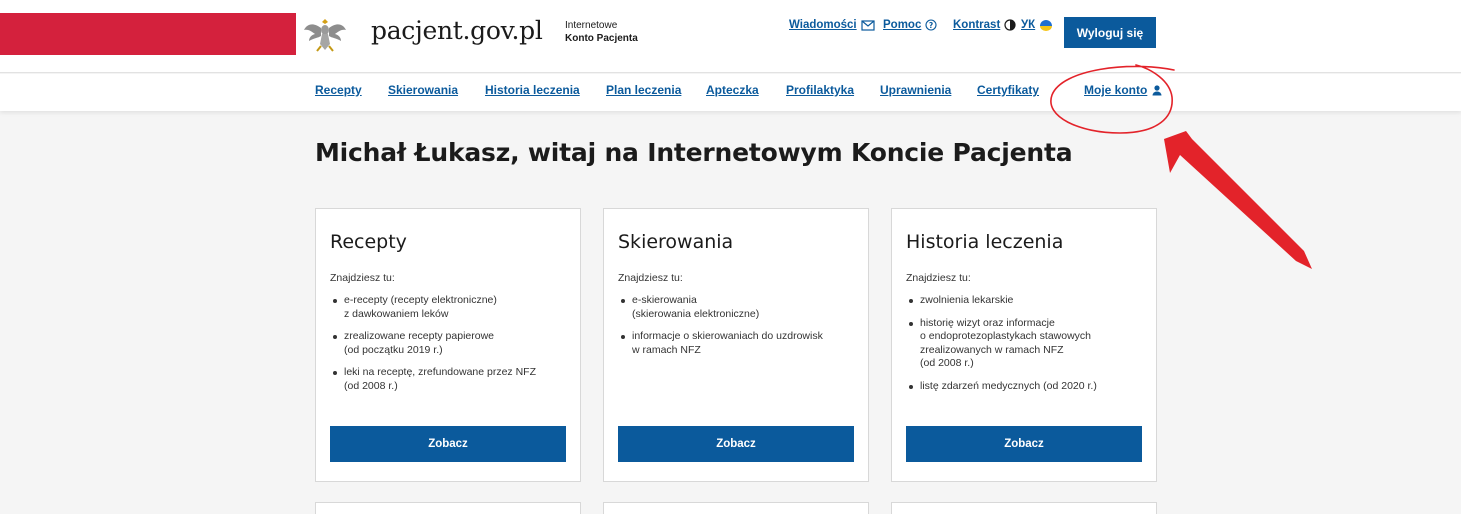 This screenshot has height=514, width=1461. What do you see at coordinates (368, 242) in the screenshot?
I see `card-title: Recepty` at bounding box center [368, 242].